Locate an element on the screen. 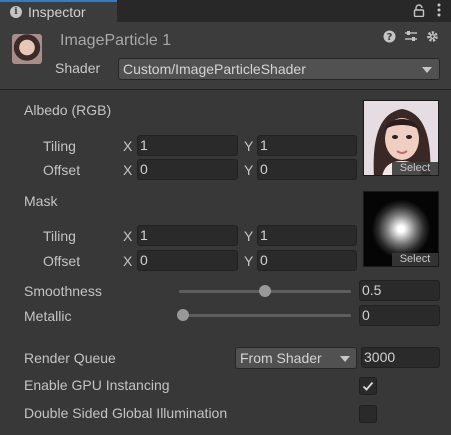 The width and height of the screenshot is (451, 435). double-sided-gi-checkbox is located at coordinates (368, 414).